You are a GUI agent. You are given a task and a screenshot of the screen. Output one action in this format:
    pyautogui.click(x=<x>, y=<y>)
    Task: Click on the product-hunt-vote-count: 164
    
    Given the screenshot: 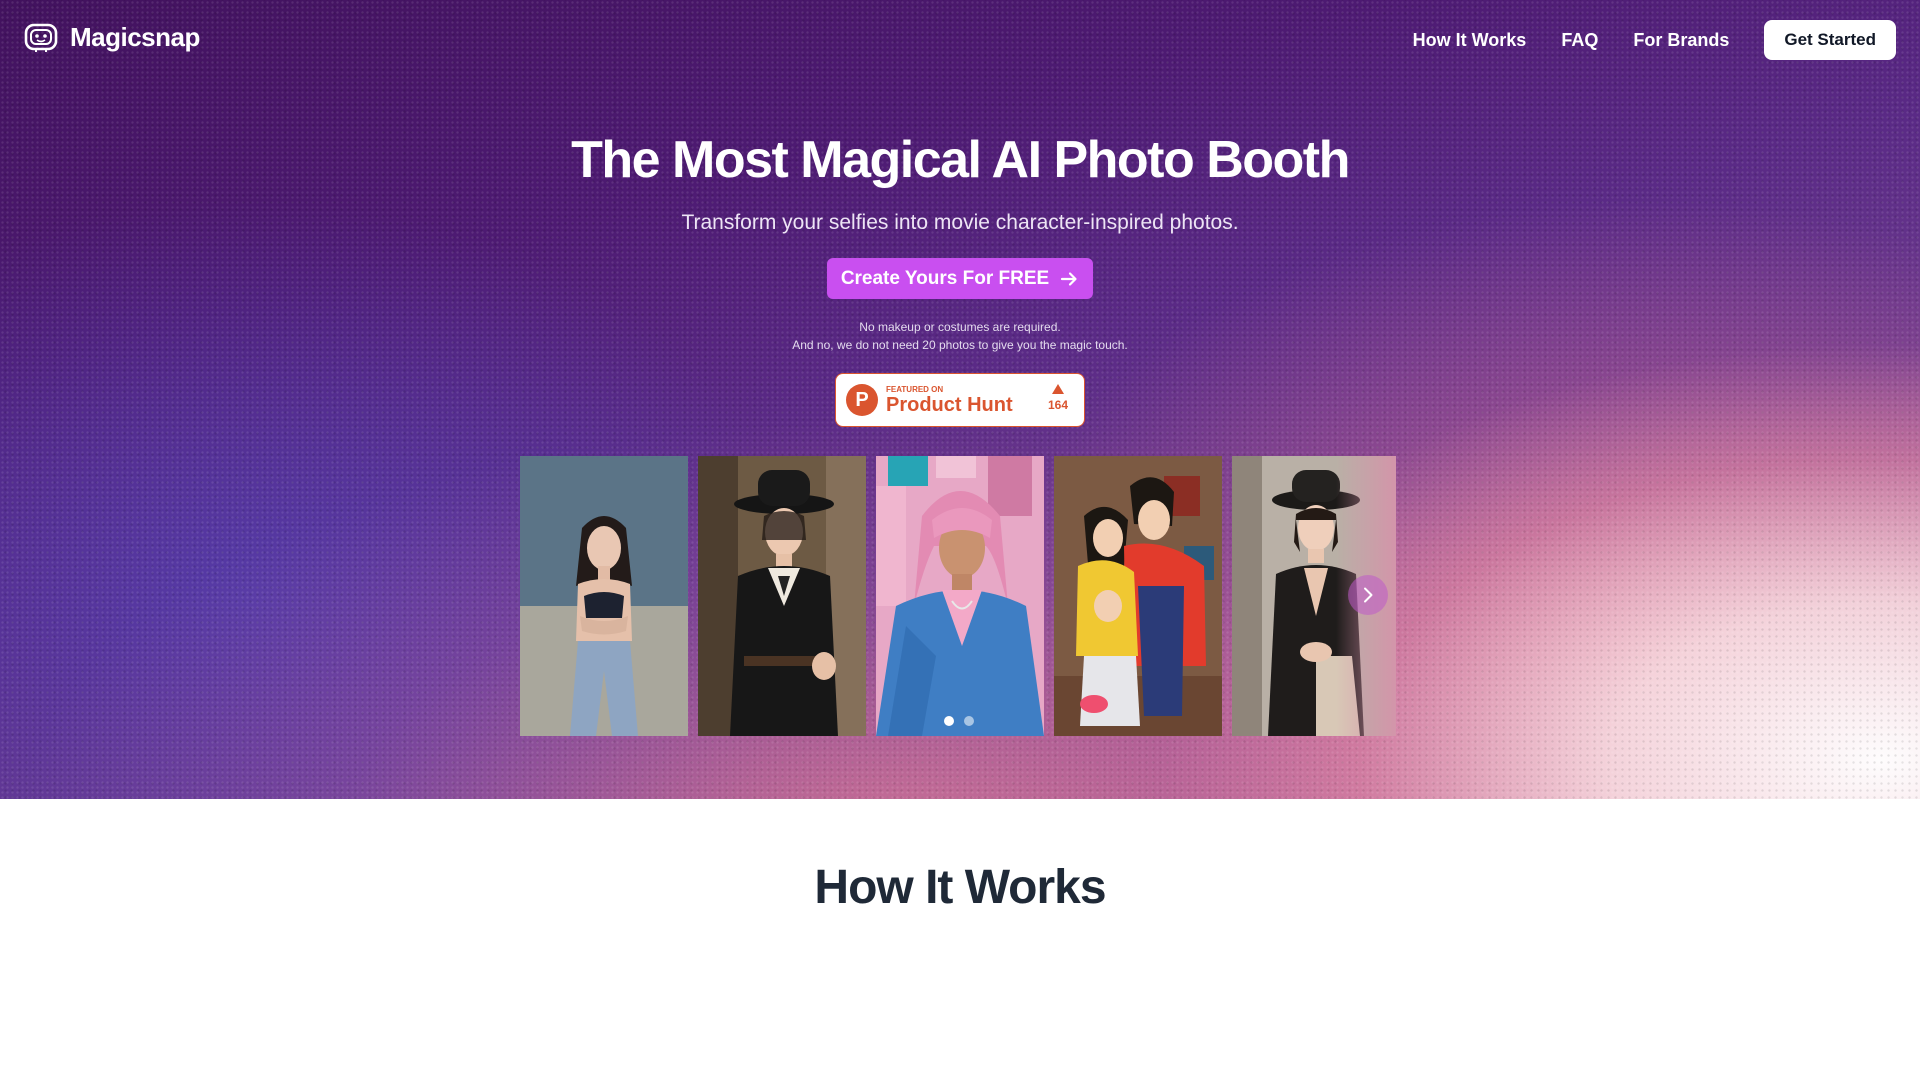 What is the action you would take?
    pyautogui.click(x=1057, y=405)
    